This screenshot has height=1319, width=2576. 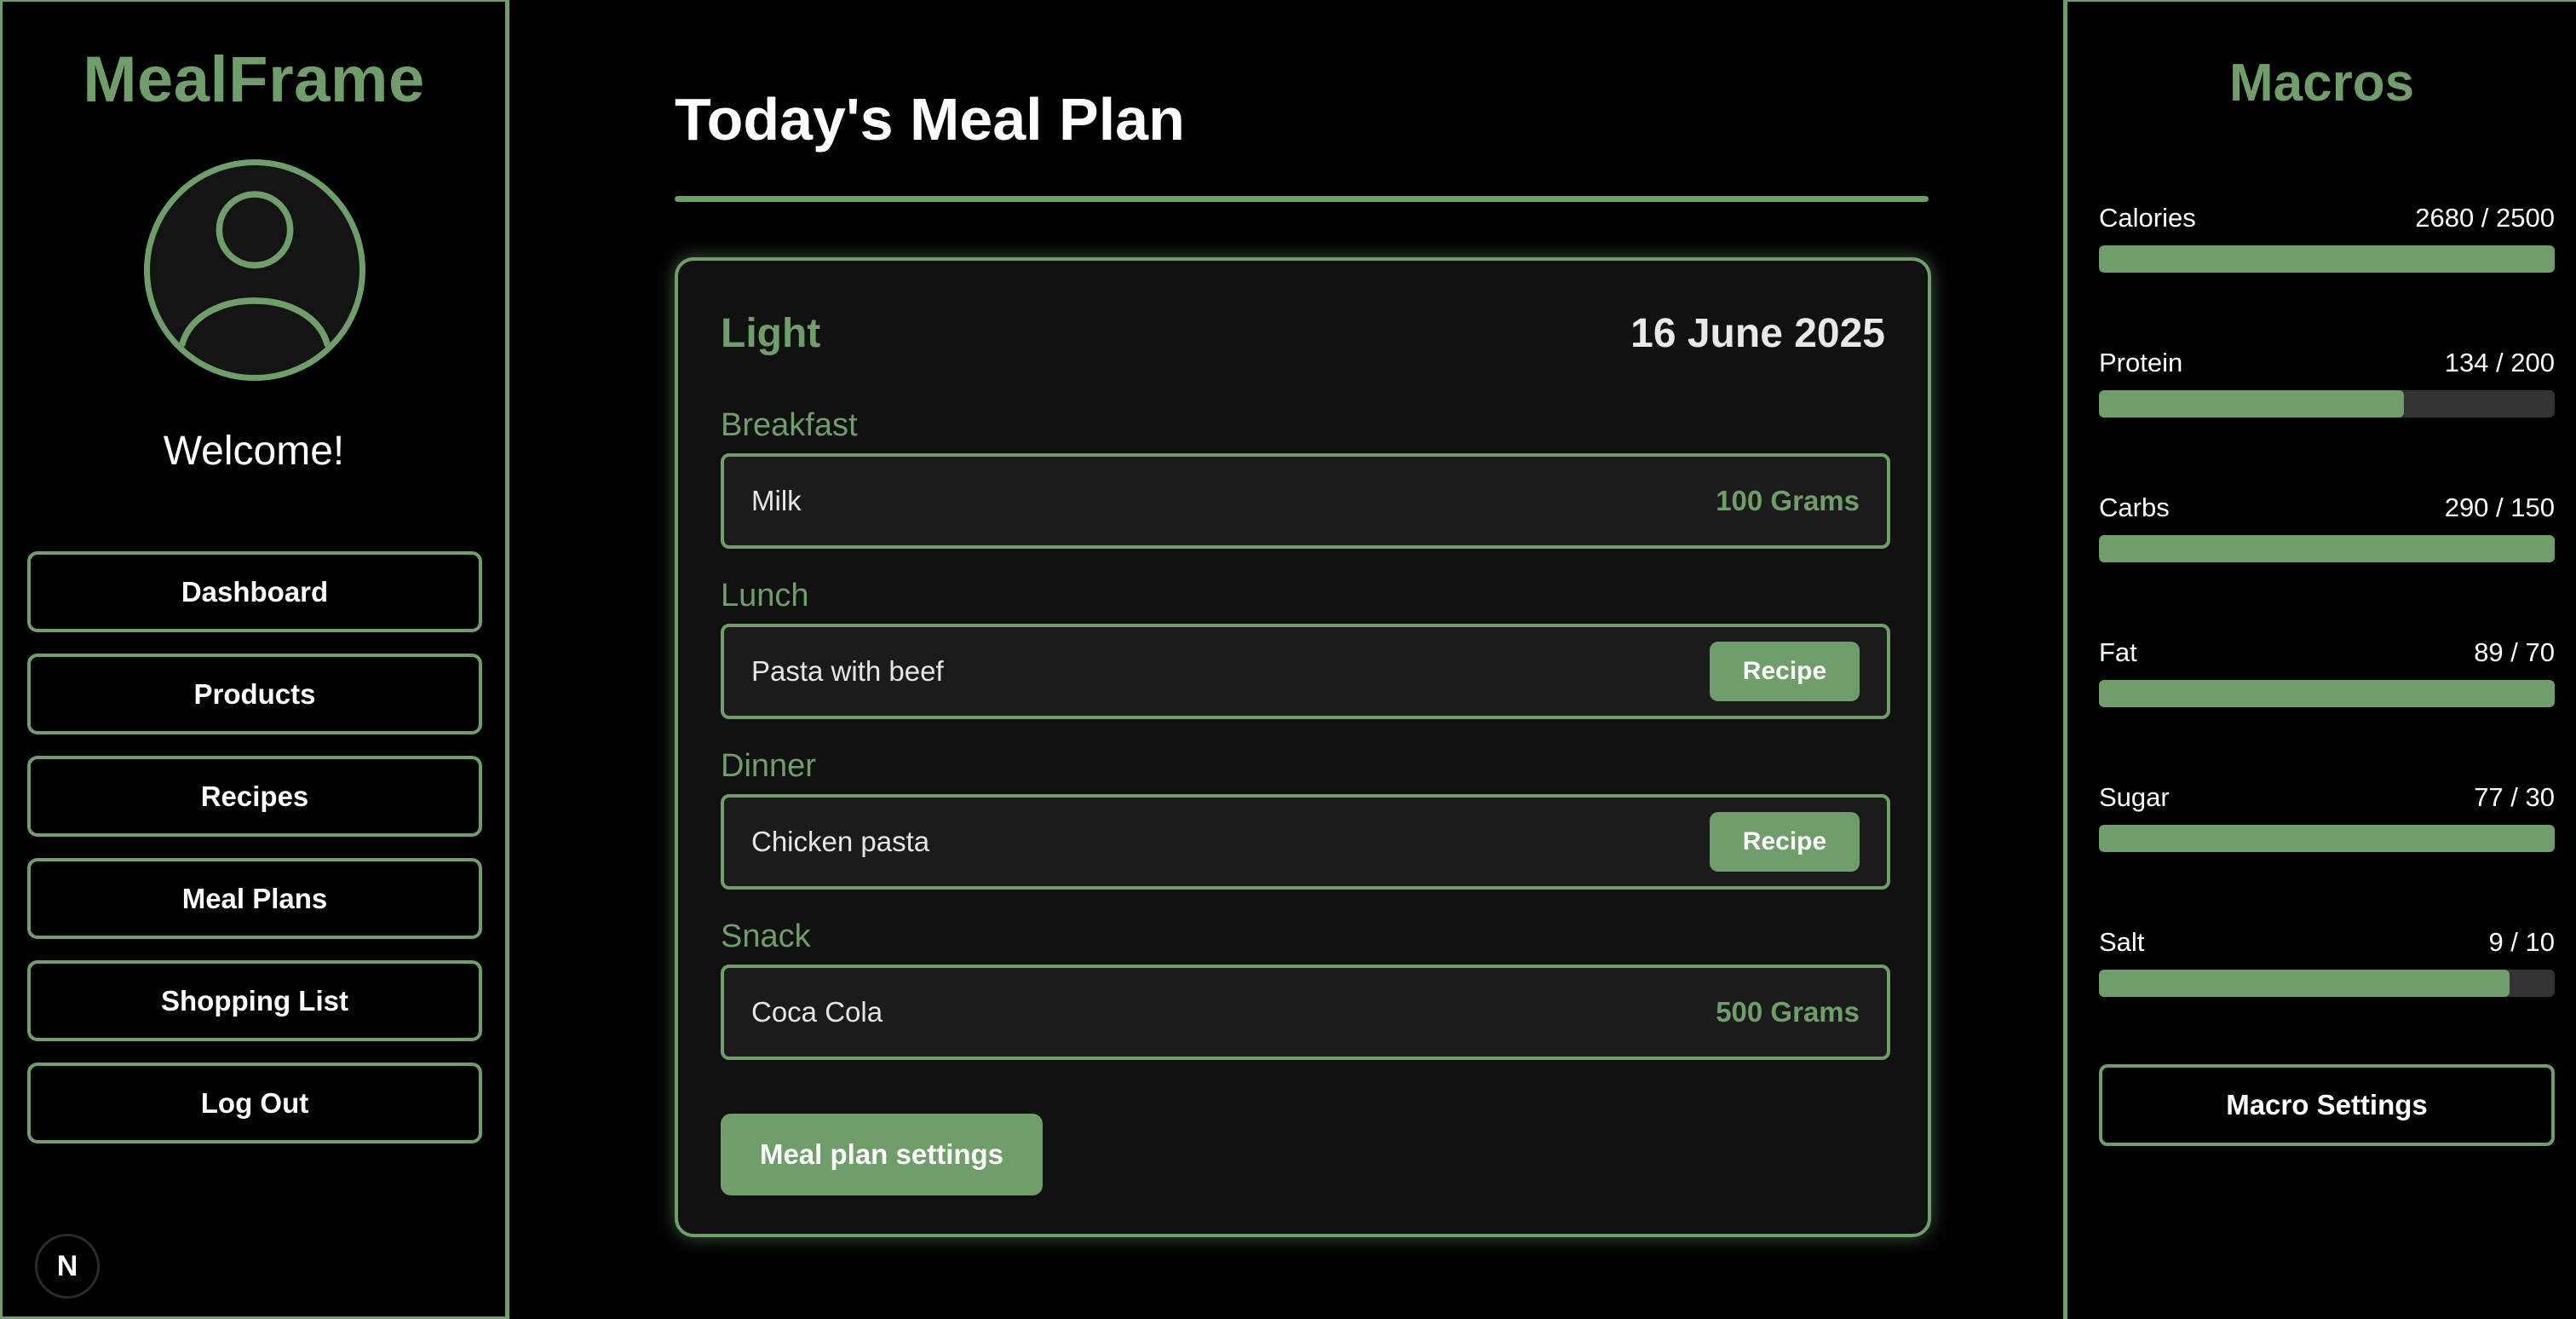 What do you see at coordinates (2485, 218) in the screenshot?
I see `macro-value: 2680 / 2500` at bounding box center [2485, 218].